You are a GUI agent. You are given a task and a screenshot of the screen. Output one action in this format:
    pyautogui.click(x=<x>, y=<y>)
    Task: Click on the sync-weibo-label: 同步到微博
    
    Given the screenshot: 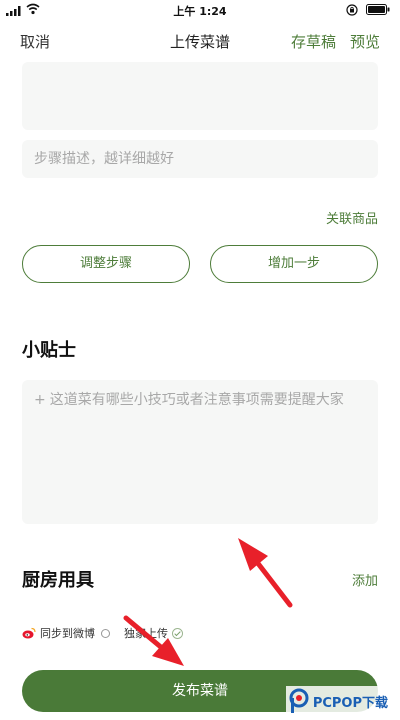 What is the action you would take?
    pyautogui.click(x=67, y=633)
    